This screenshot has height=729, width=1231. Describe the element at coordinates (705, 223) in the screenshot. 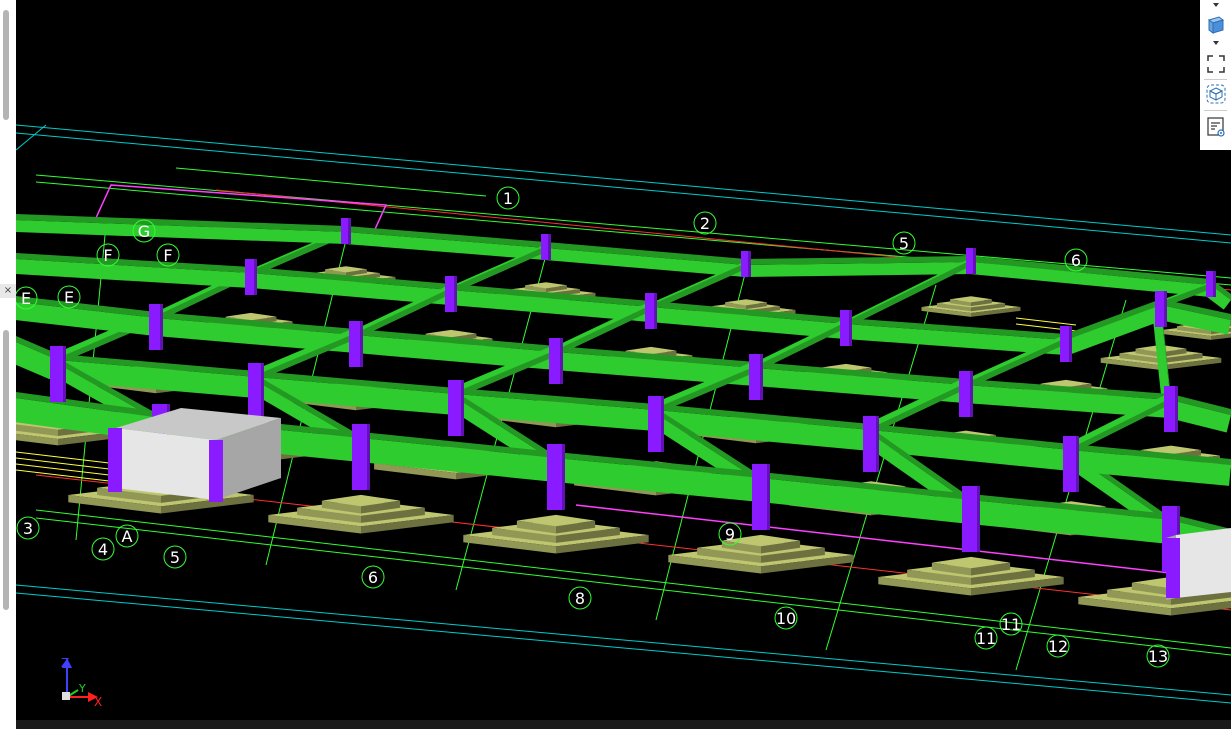

I see `grid-label-top: 2` at that location.